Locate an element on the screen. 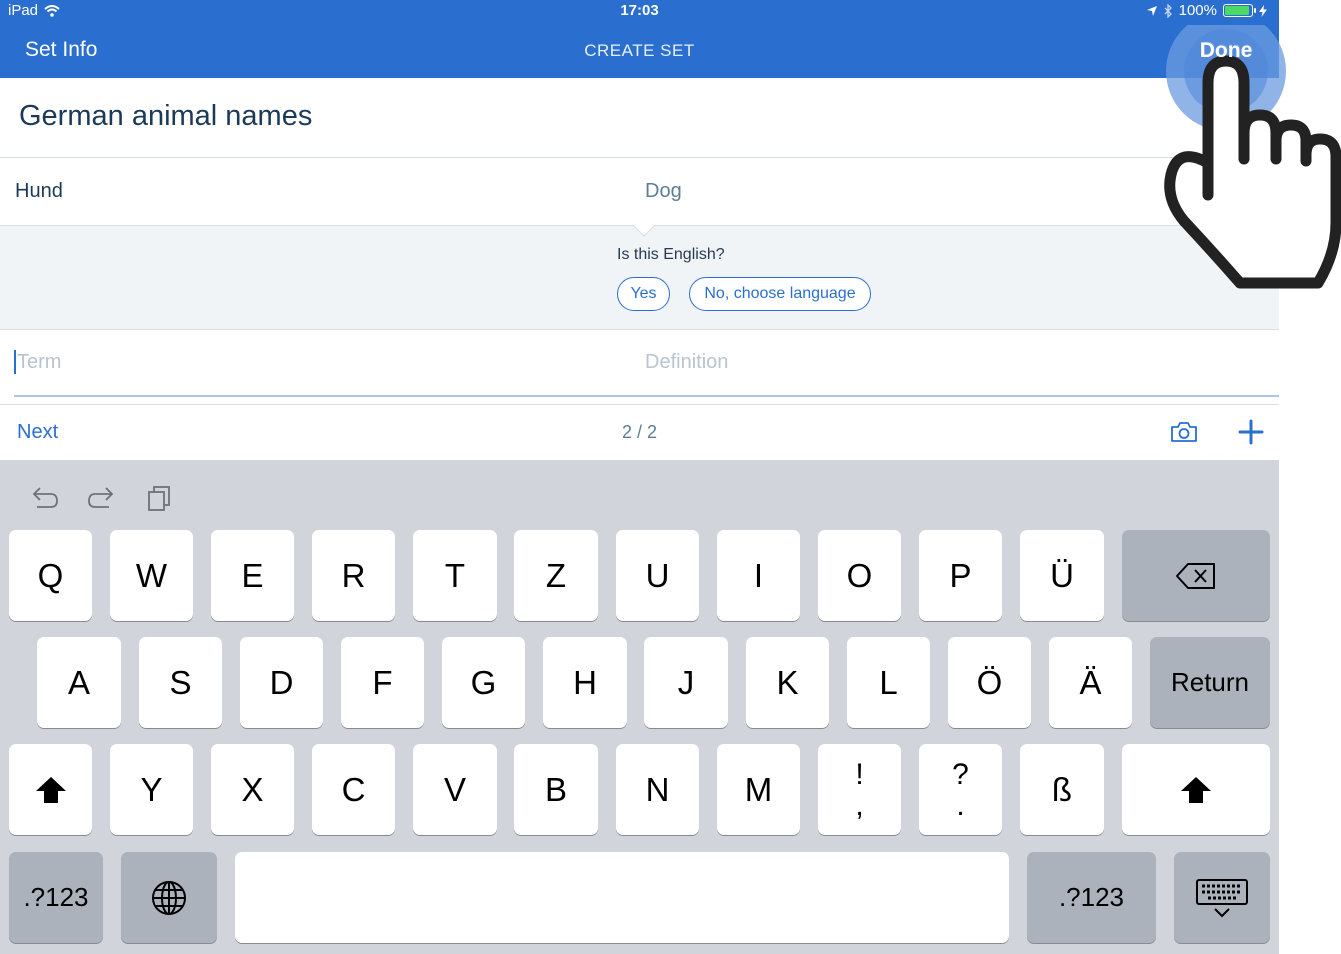  shift-key-left is located at coordinates (50, 789).